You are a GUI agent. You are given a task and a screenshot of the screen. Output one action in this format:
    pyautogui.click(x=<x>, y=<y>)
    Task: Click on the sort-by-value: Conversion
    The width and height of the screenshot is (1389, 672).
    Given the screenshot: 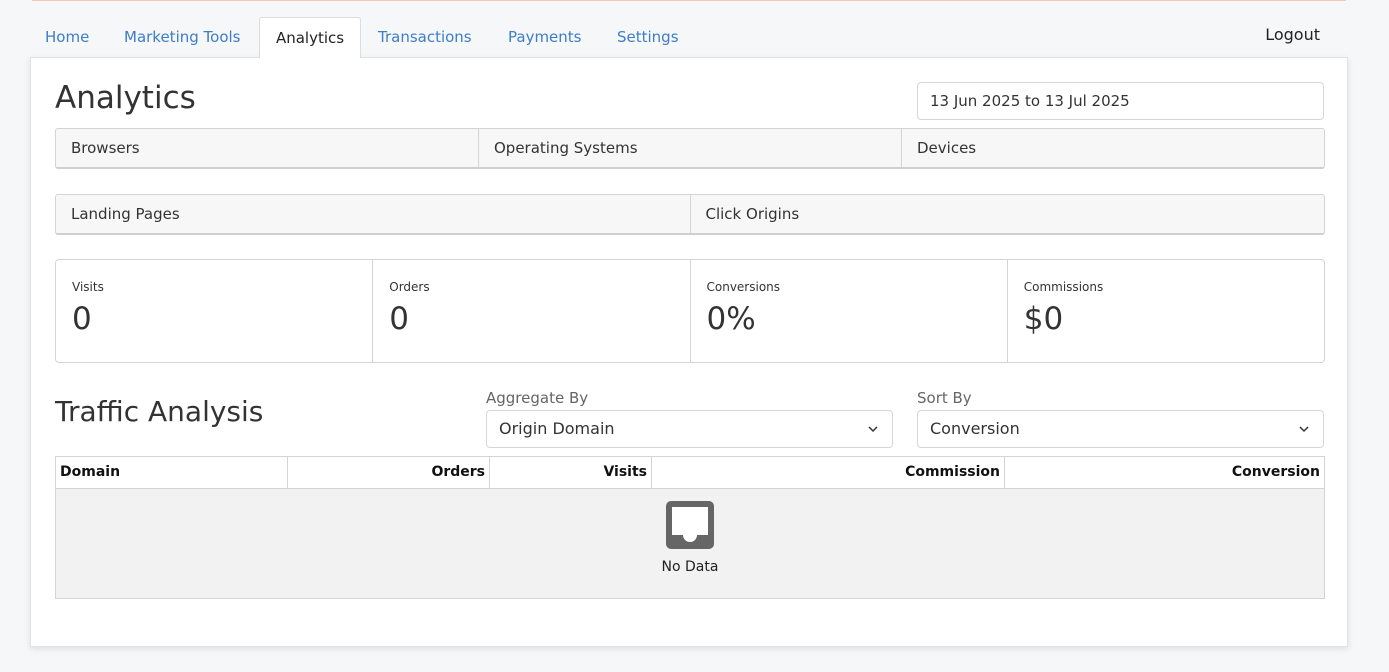 What is the action you would take?
    pyautogui.click(x=975, y=428)
    